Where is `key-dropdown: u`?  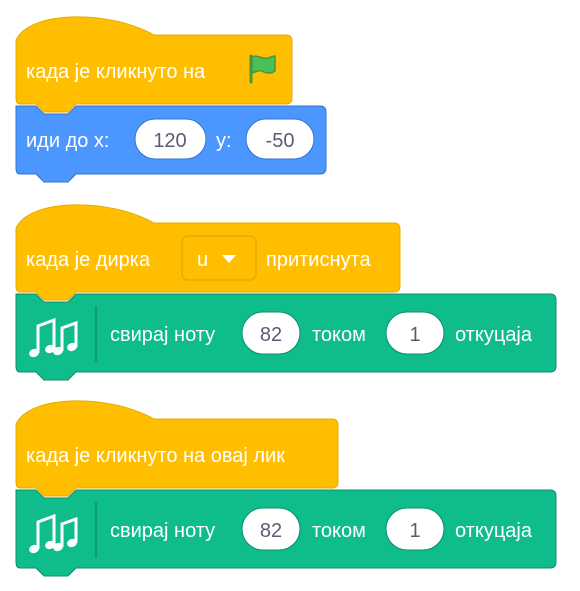
key-dropdown: u is located at coordinates (219, 258).